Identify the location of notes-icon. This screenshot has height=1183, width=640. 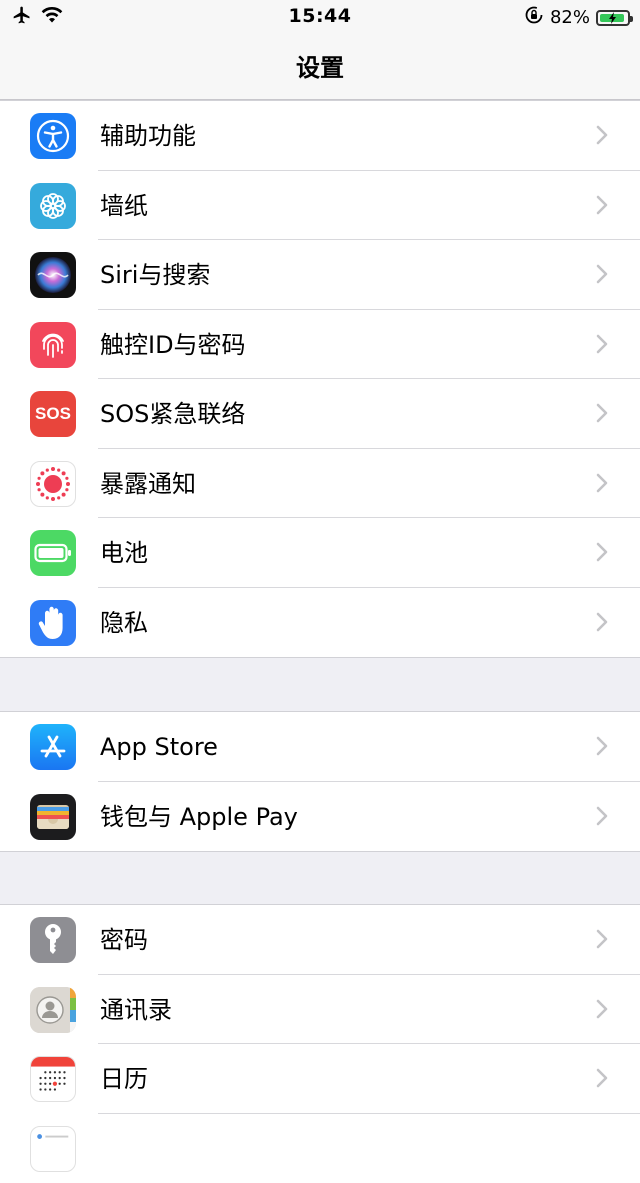
(53, 1149).